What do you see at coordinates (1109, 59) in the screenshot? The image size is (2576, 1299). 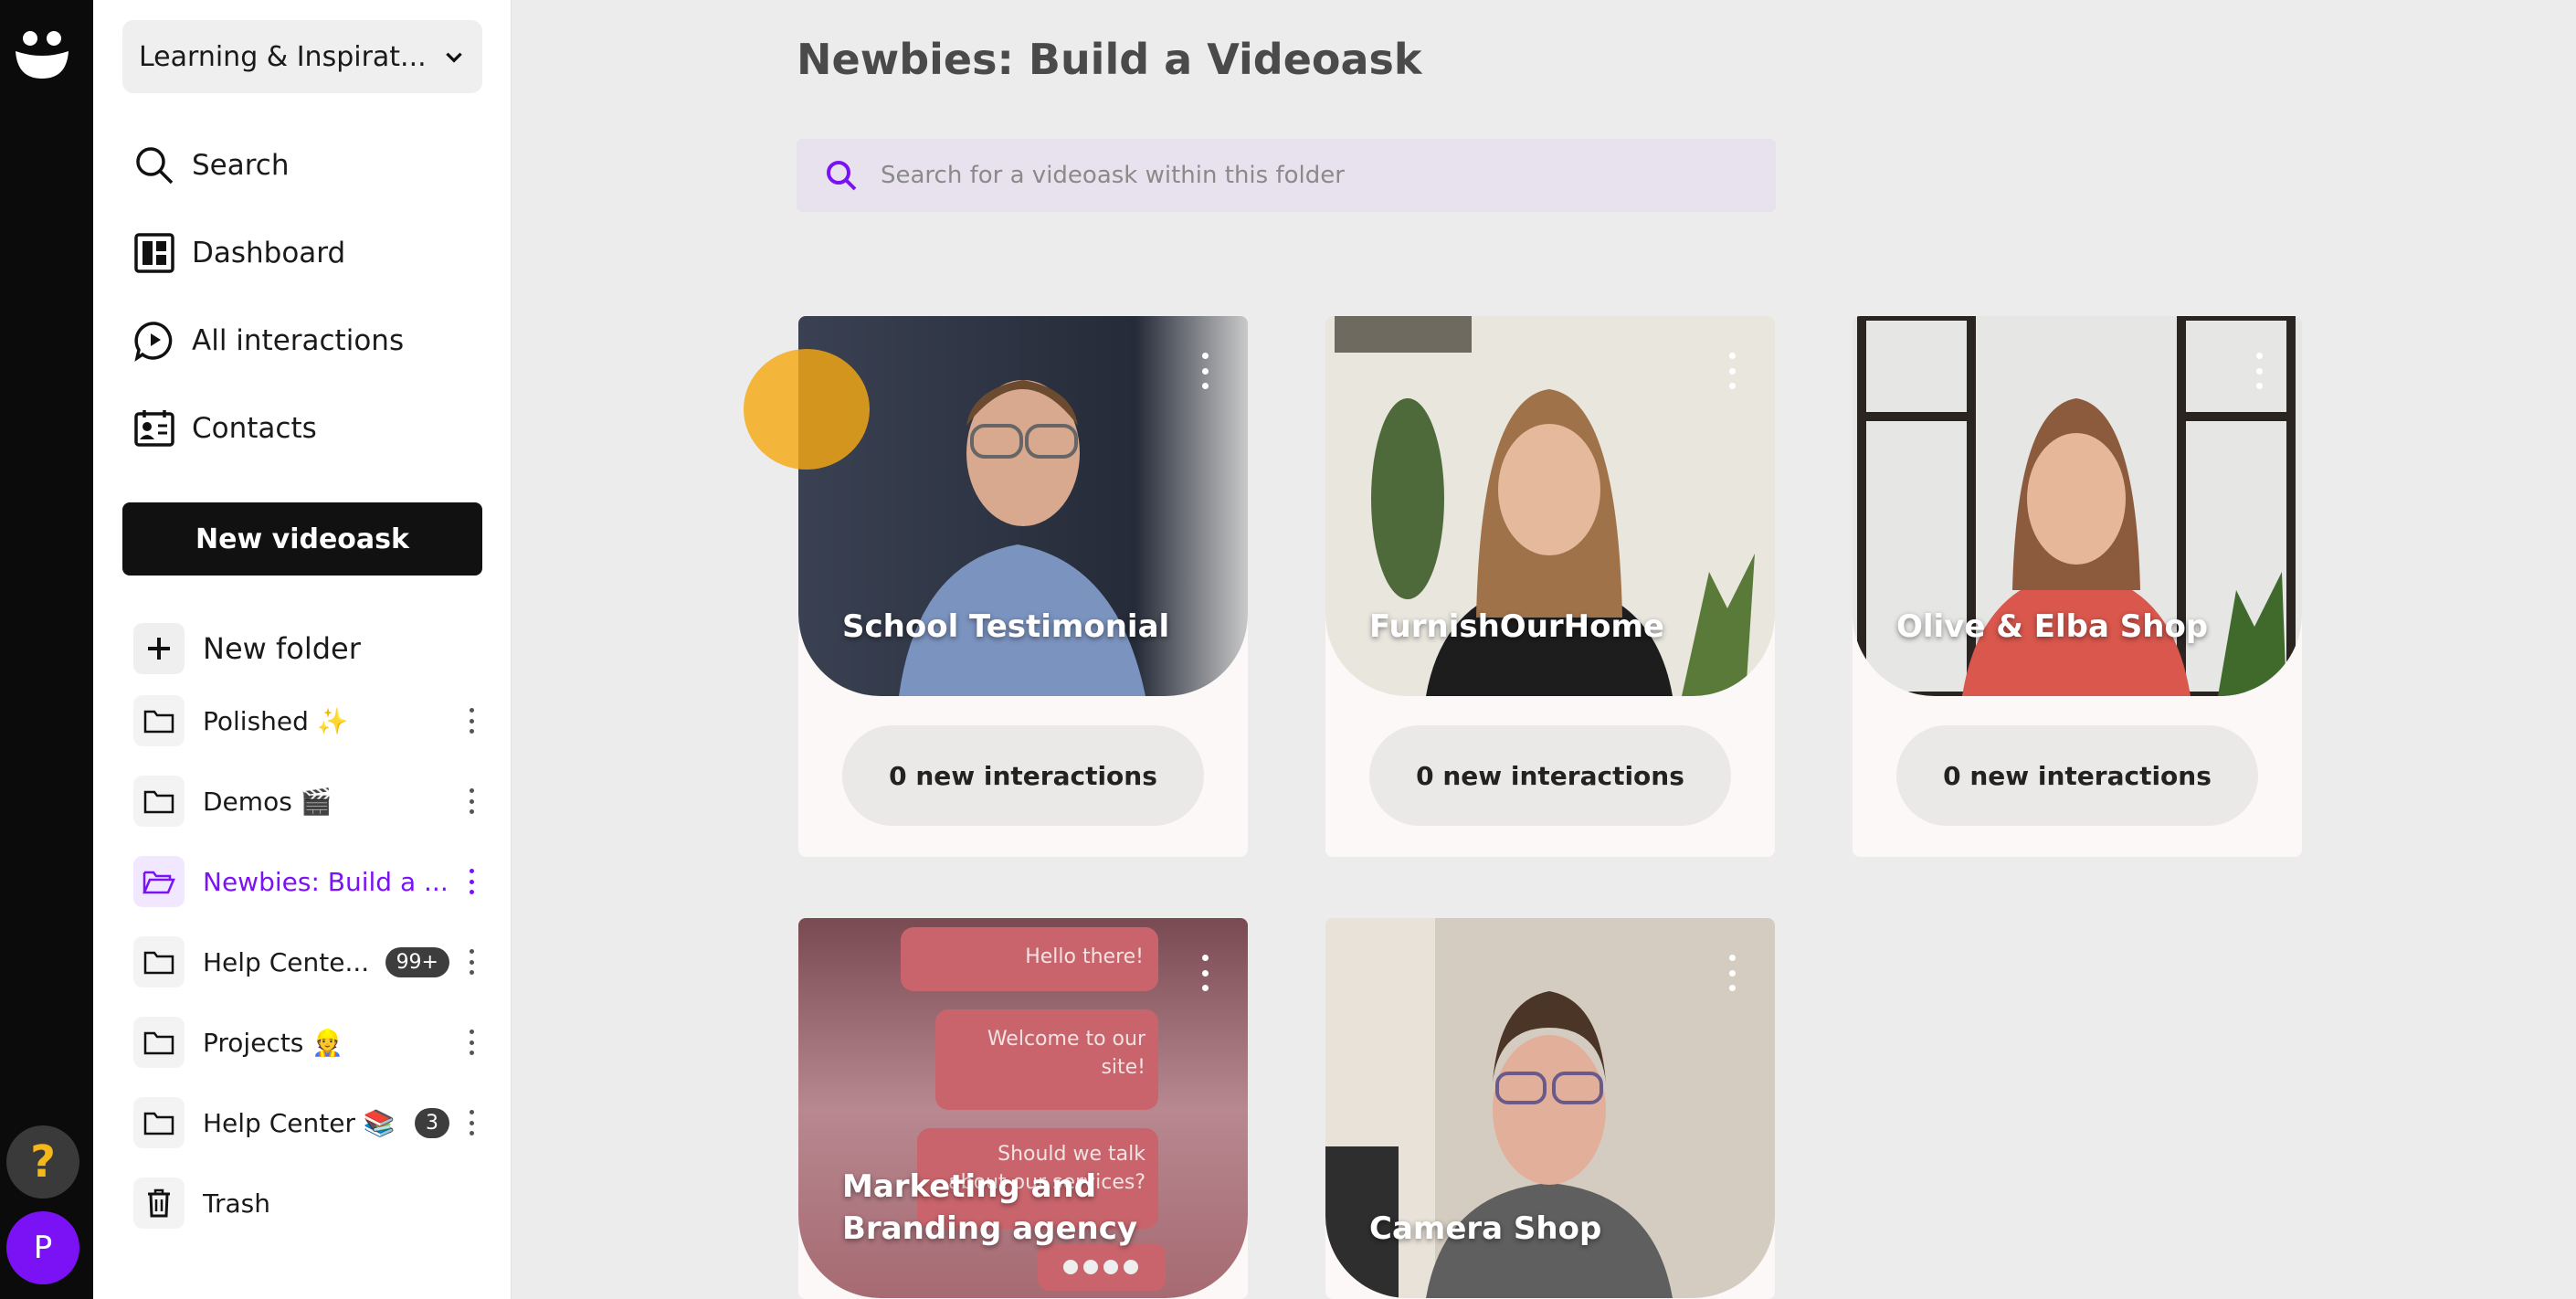 I see `page-title: Newbies: Build a Videoask` at bounding box center [1109, 59].